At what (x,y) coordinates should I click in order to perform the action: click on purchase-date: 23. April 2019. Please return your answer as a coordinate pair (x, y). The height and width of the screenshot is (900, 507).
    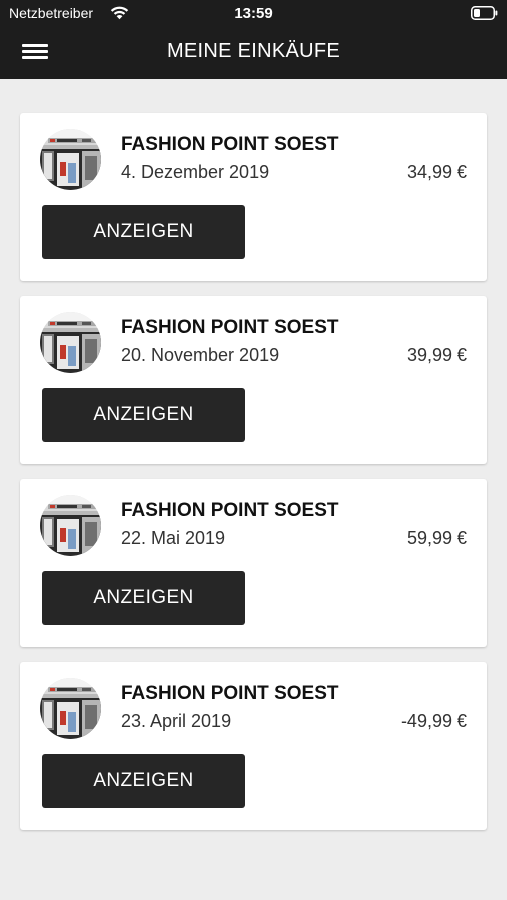
    Looking at the image, I should click on (176, 721).